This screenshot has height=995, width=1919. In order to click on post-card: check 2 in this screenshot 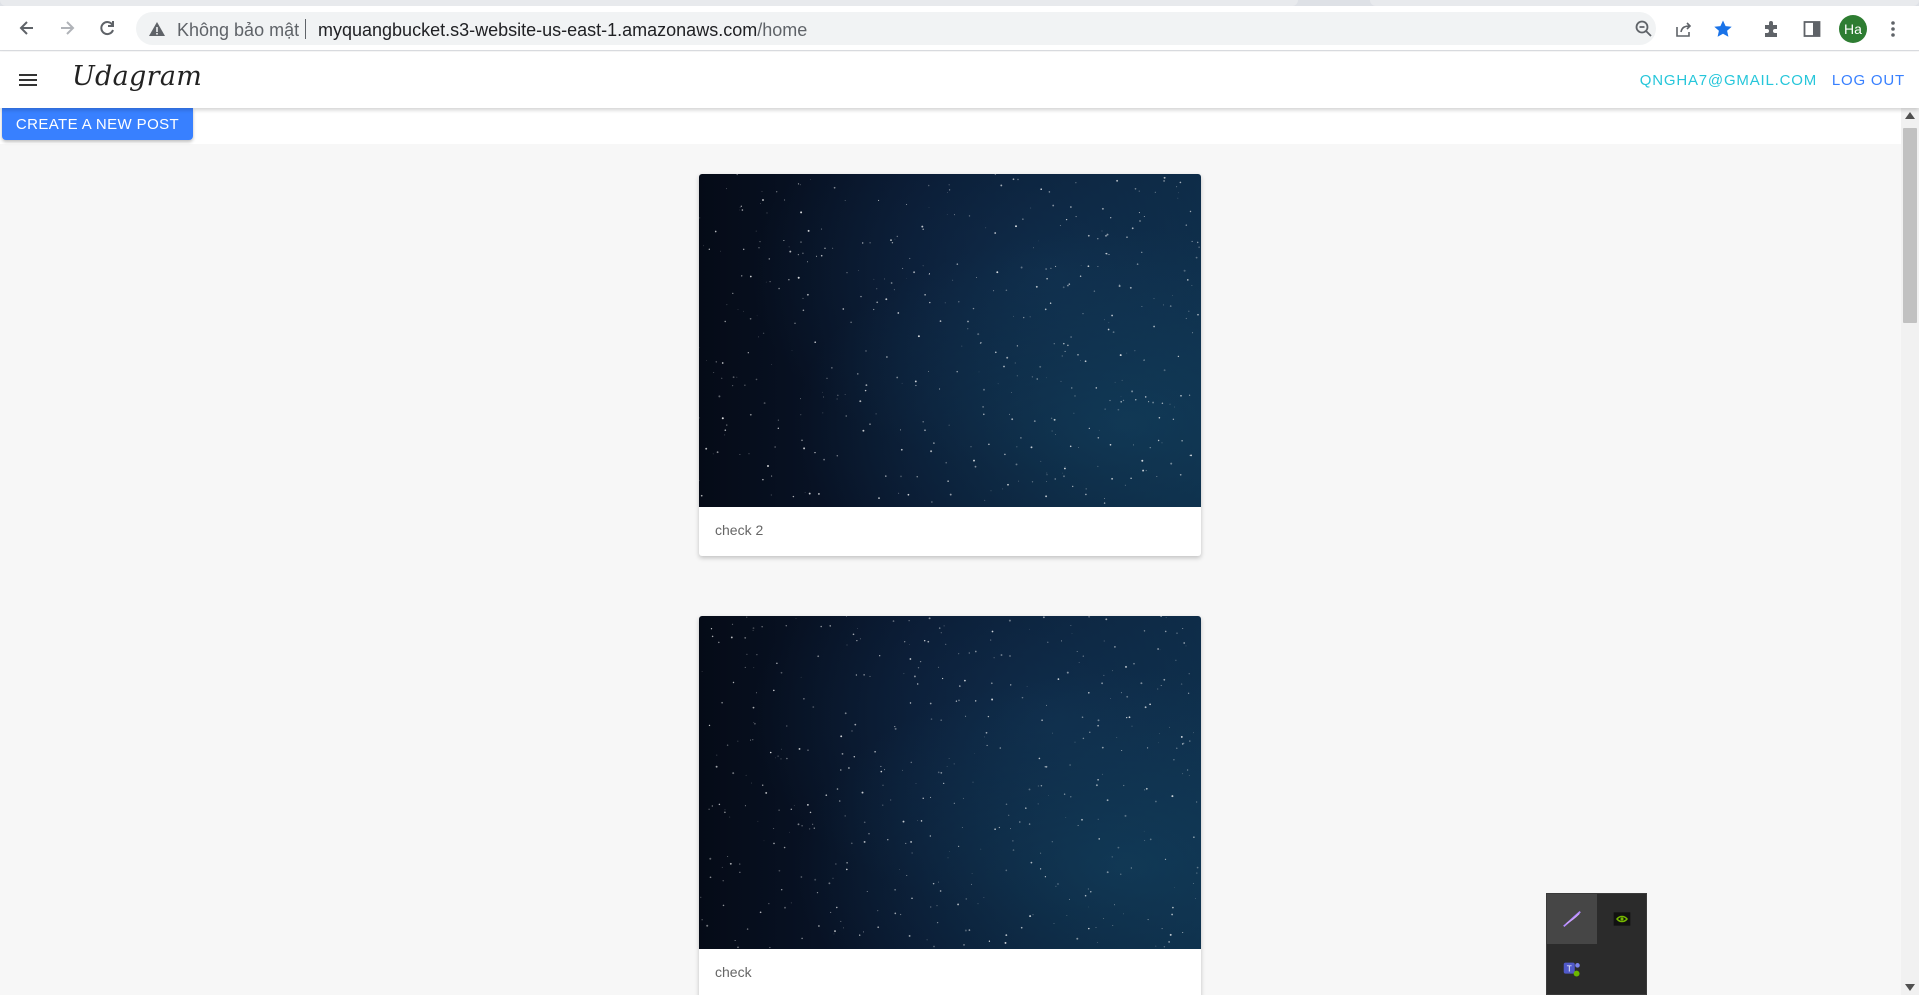, I will do `click(950, 365)`.